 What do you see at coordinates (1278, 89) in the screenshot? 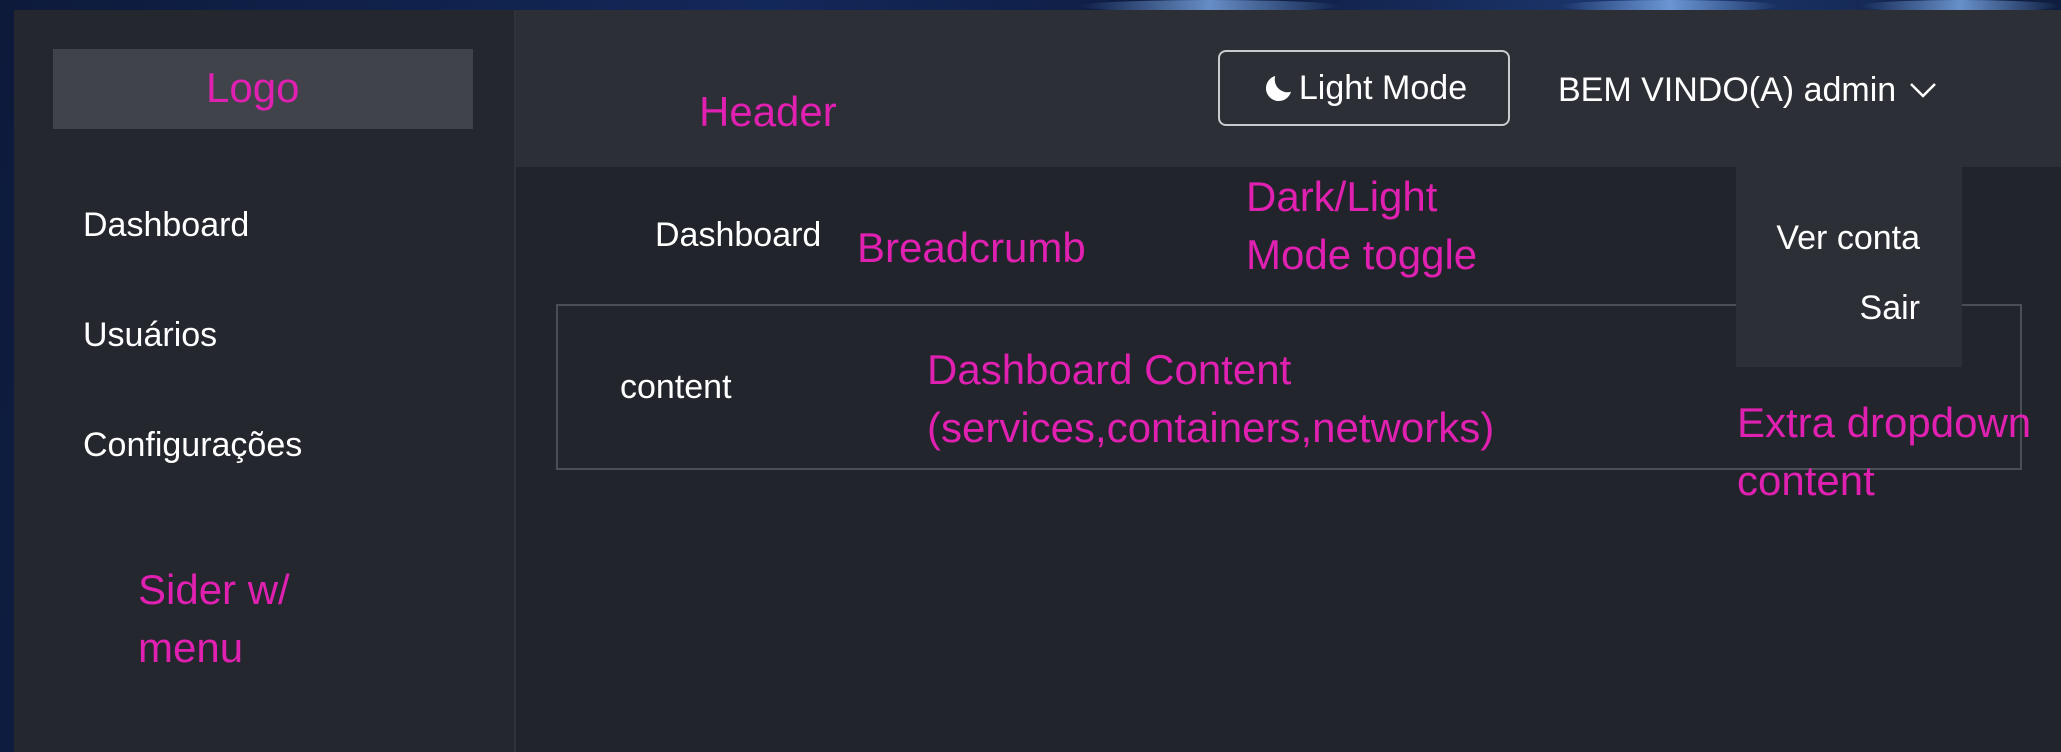
I see `moon-icon` at bounding box center [1278, 89].